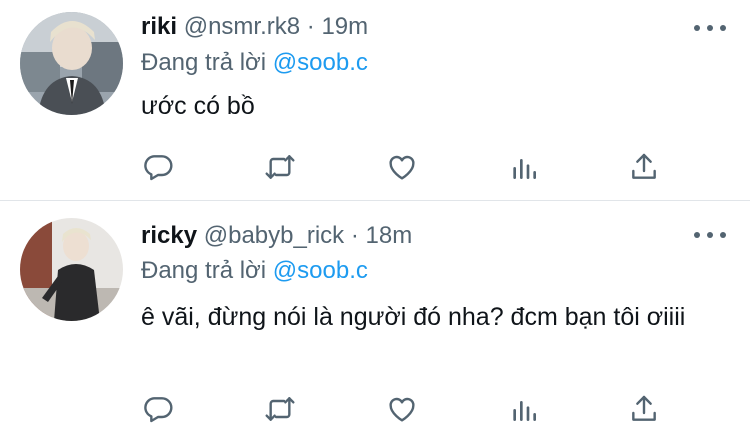 The width and height of the screenshot is (750, 434). What do you see at coordinates (198, 106) in the screenshot?
I see `tweet-text: ước có bồ` at bounding box center [198, 106].